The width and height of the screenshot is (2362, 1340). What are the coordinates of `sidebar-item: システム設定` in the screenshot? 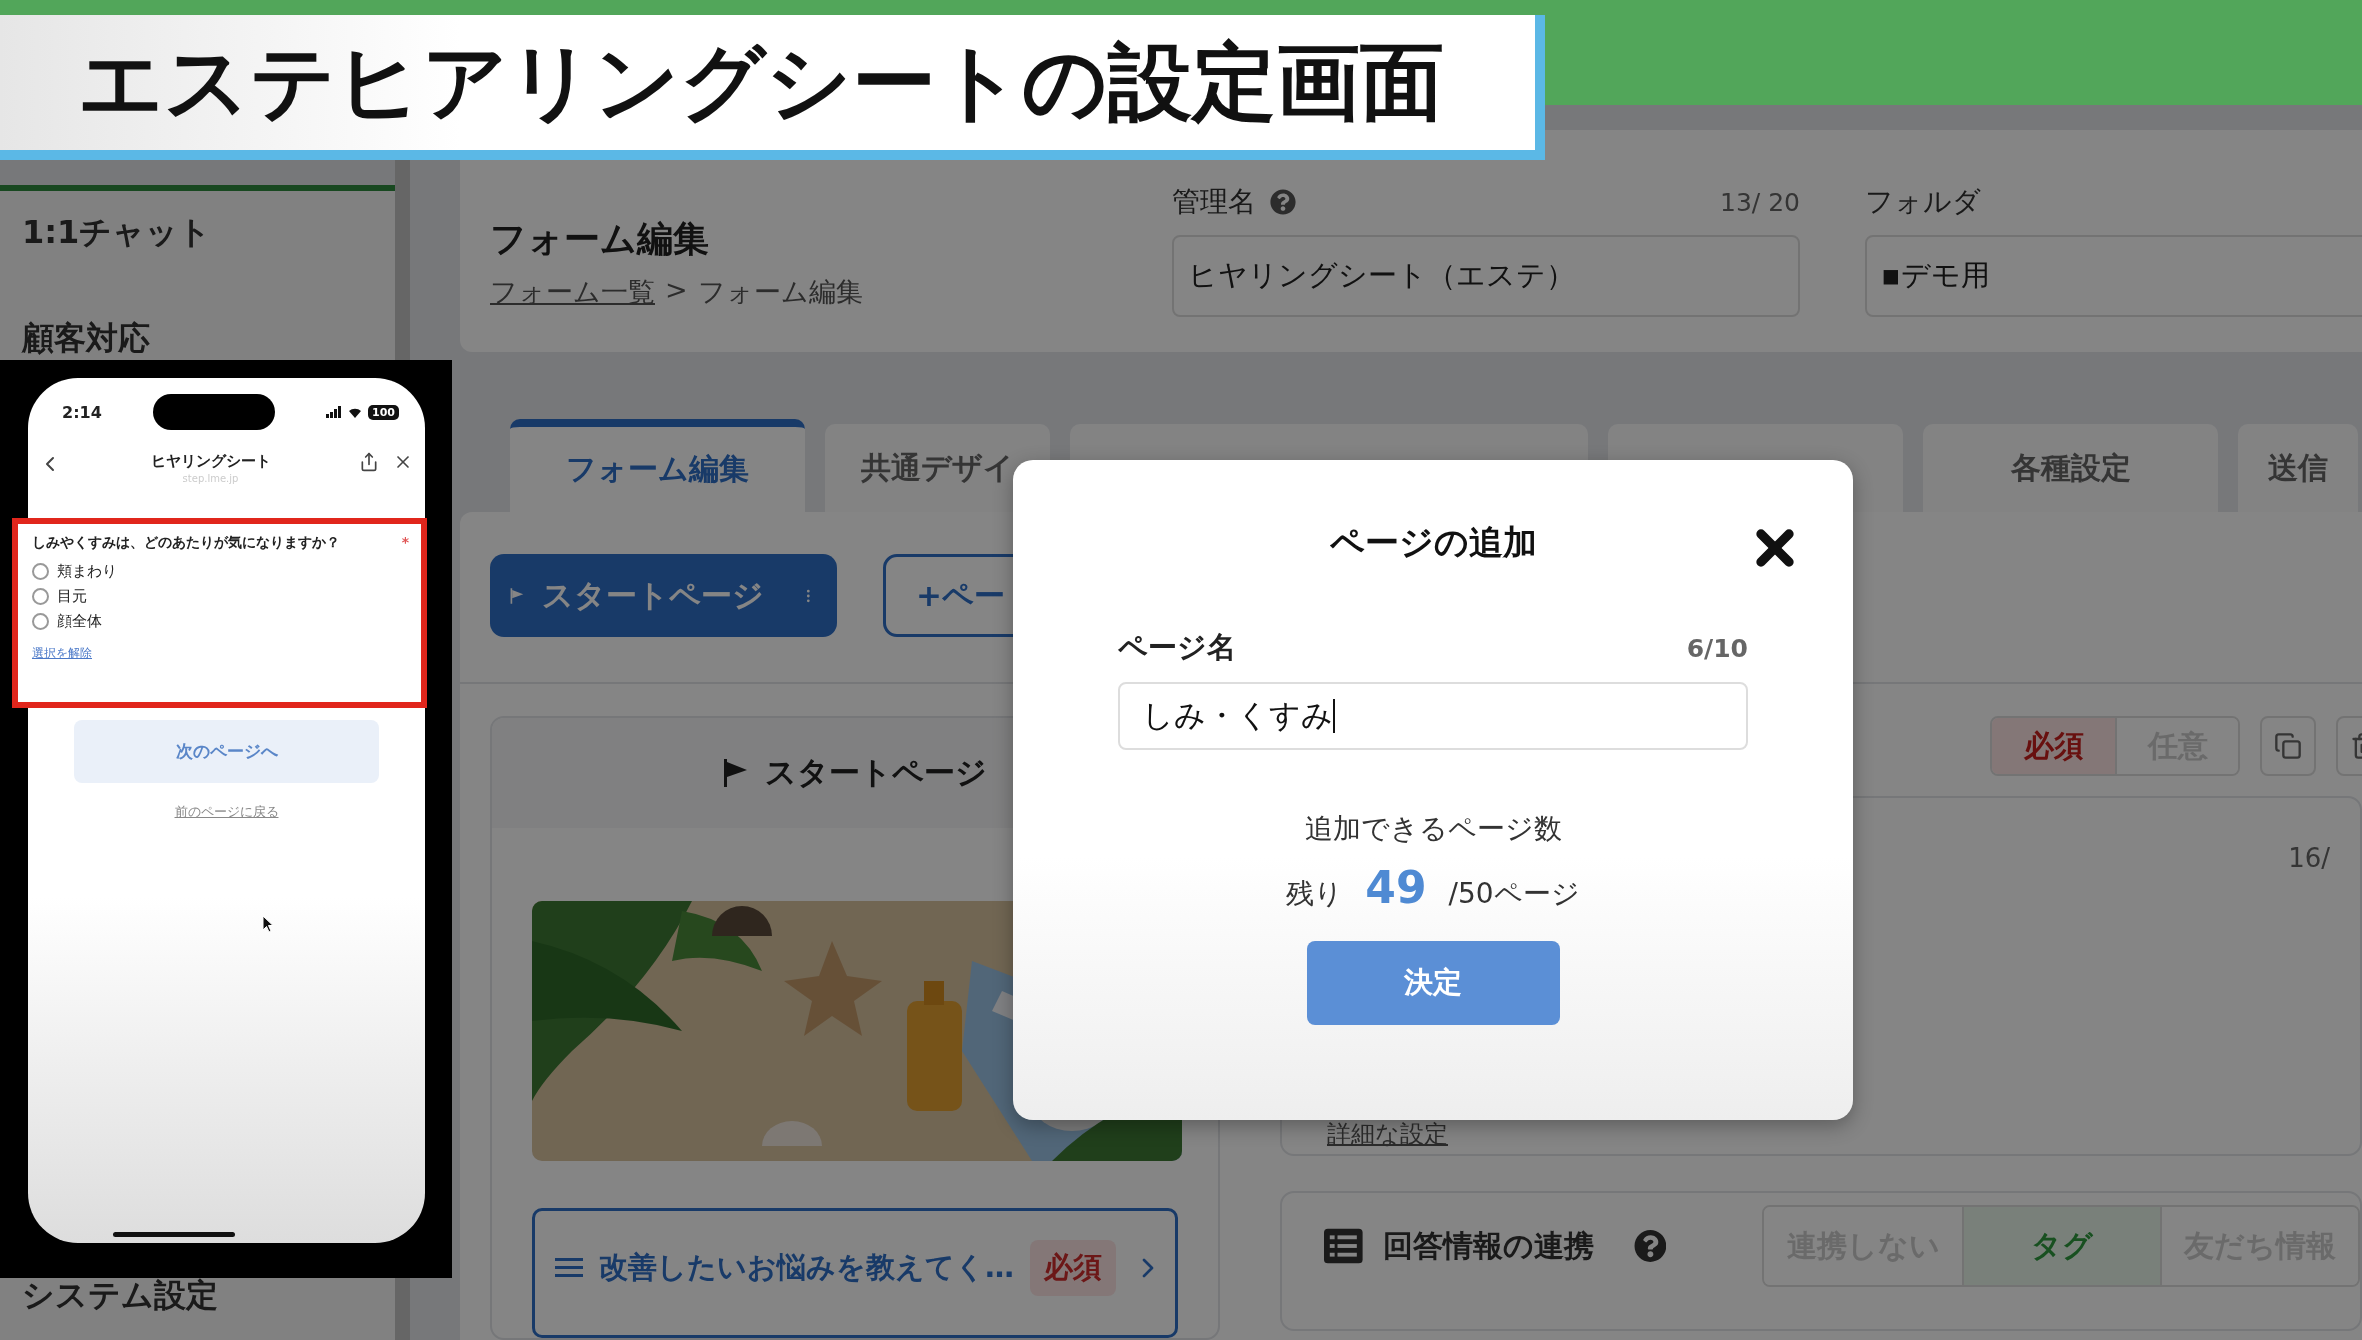 It's located at (197, 1296).